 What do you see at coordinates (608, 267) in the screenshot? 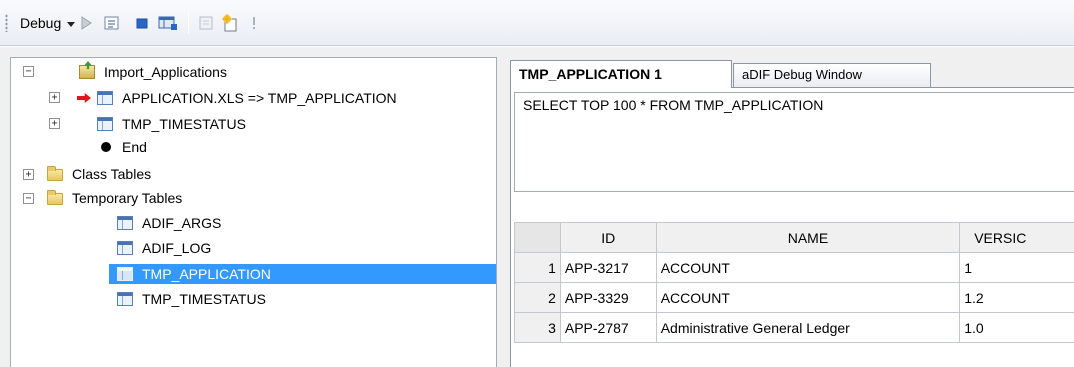
I see `cell-id: APP-3217` at bounding box center [608, 267].